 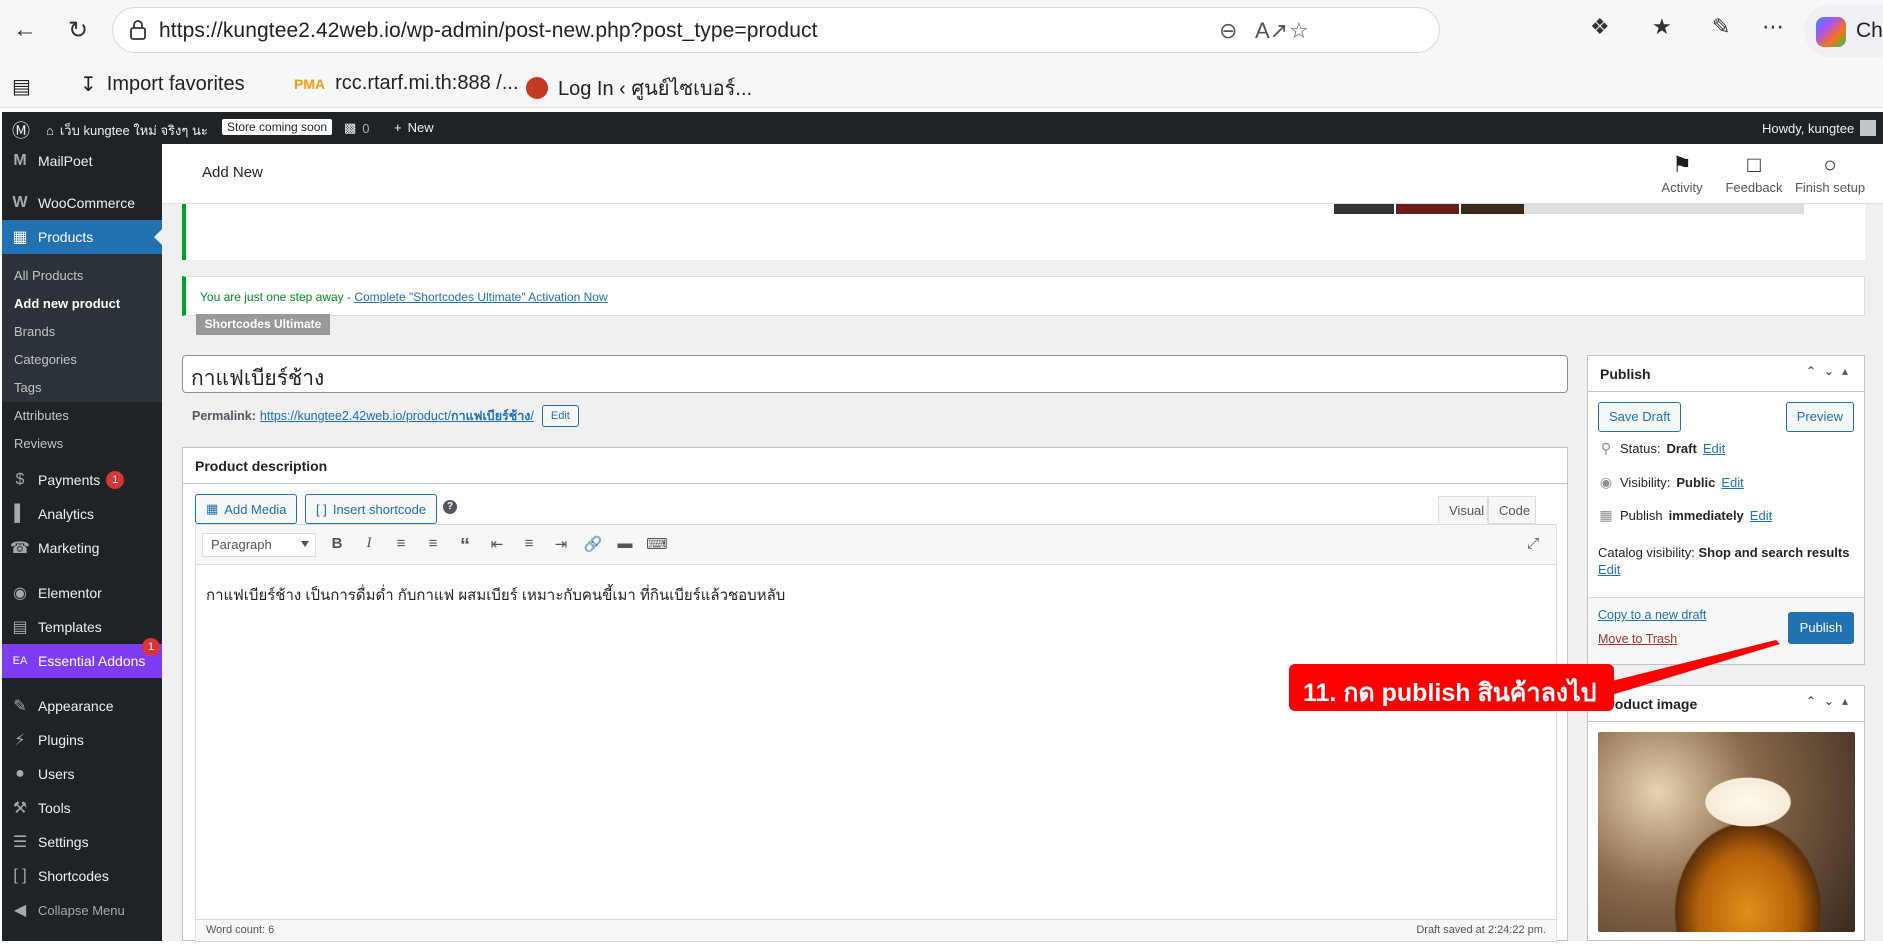 What do you see at coordinates (1690, 668) in the screenshot?
I see `annotation-arrow` at bounding box center [1690, 668].